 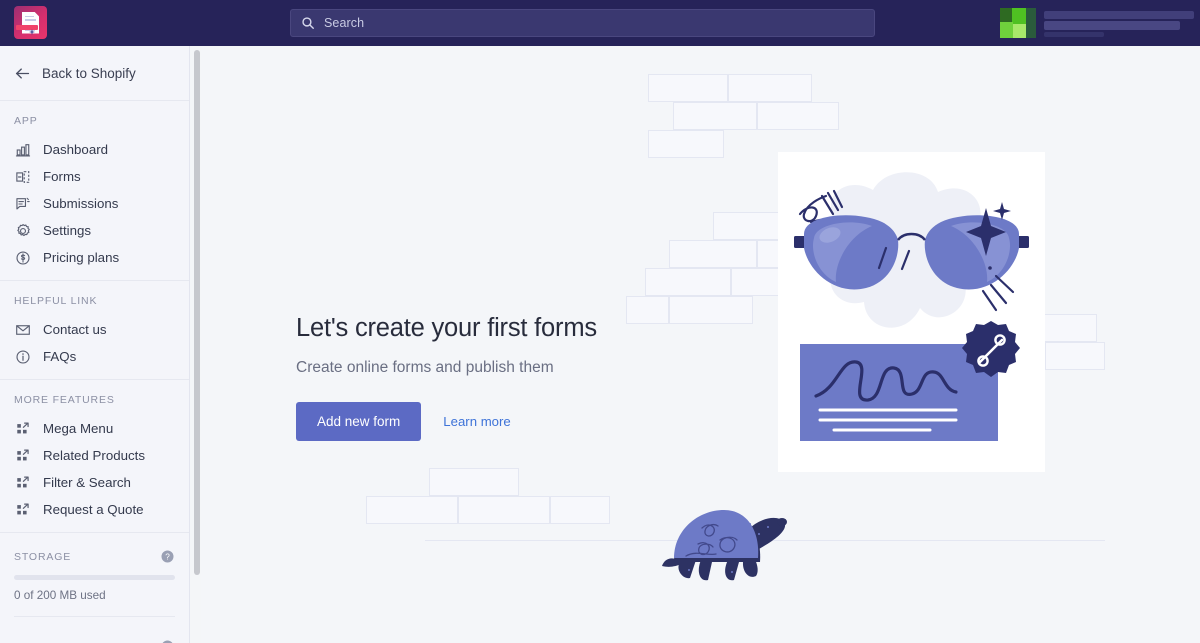 What do you see at coordinates (60, 595) in the screenshot?
I see `storage-usage-text: 0 of 200 MB used` at bounding box center [60, 595].